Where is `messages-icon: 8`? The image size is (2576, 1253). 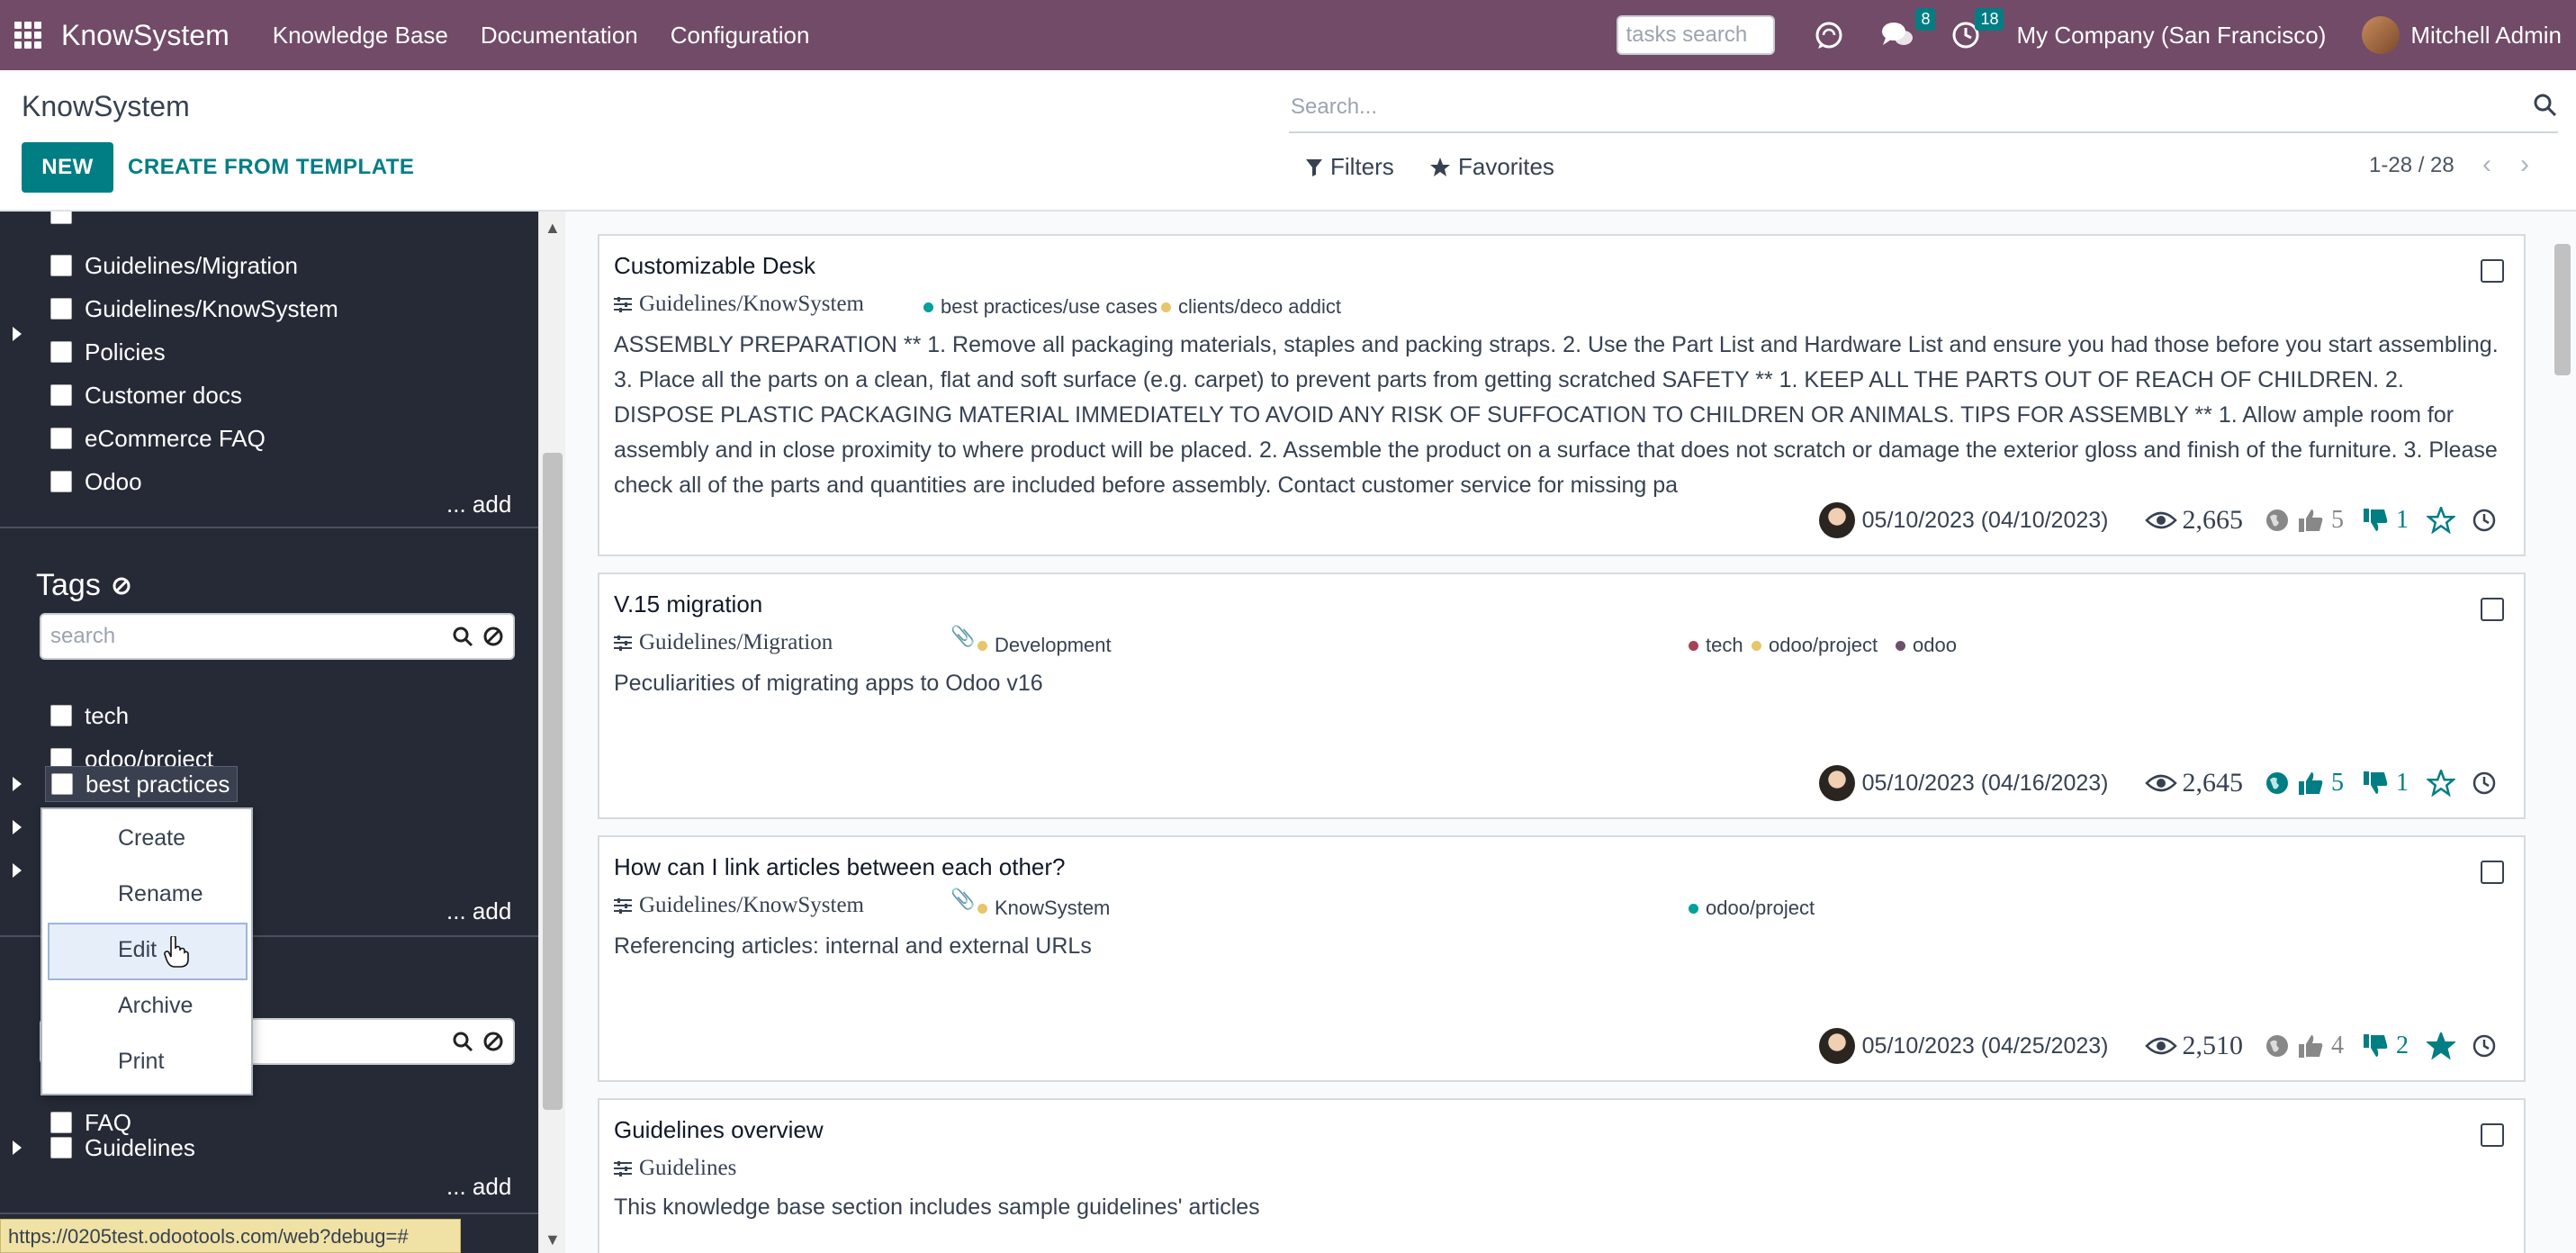 messages-icon: 8 is located at coordinates (1907, 31).